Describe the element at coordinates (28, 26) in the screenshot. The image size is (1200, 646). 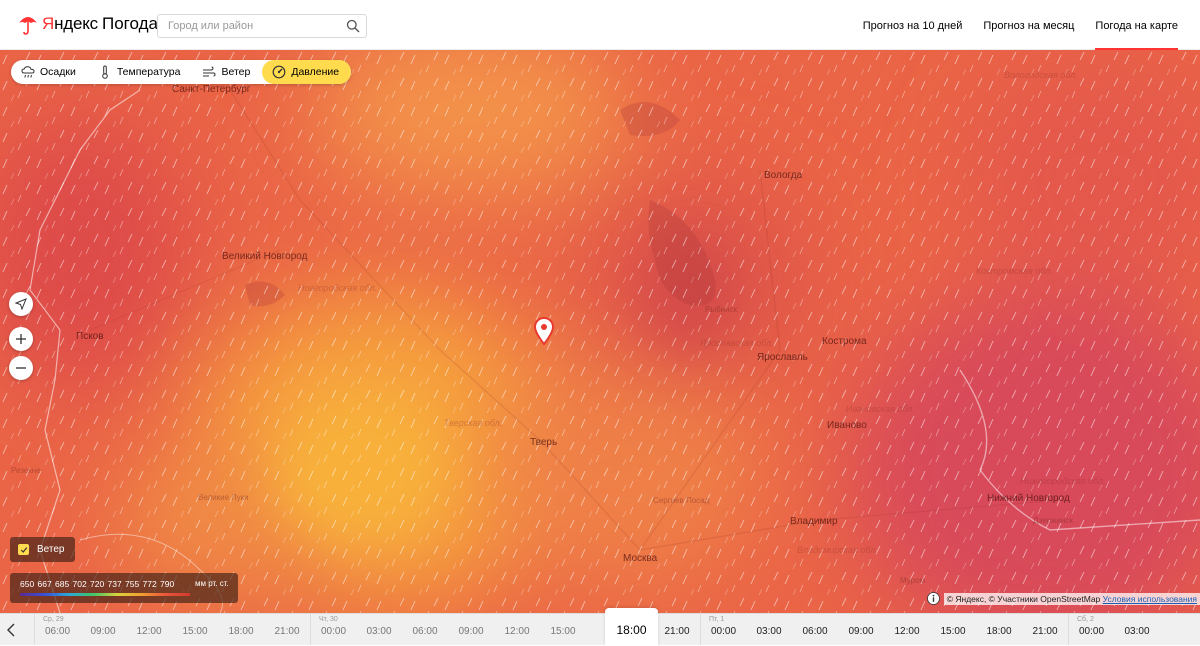
I see `umbrella-icon` at that location.